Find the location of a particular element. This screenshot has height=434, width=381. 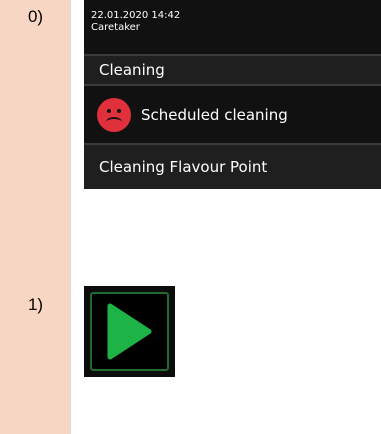

play-button is located at coordinates (129, 331).